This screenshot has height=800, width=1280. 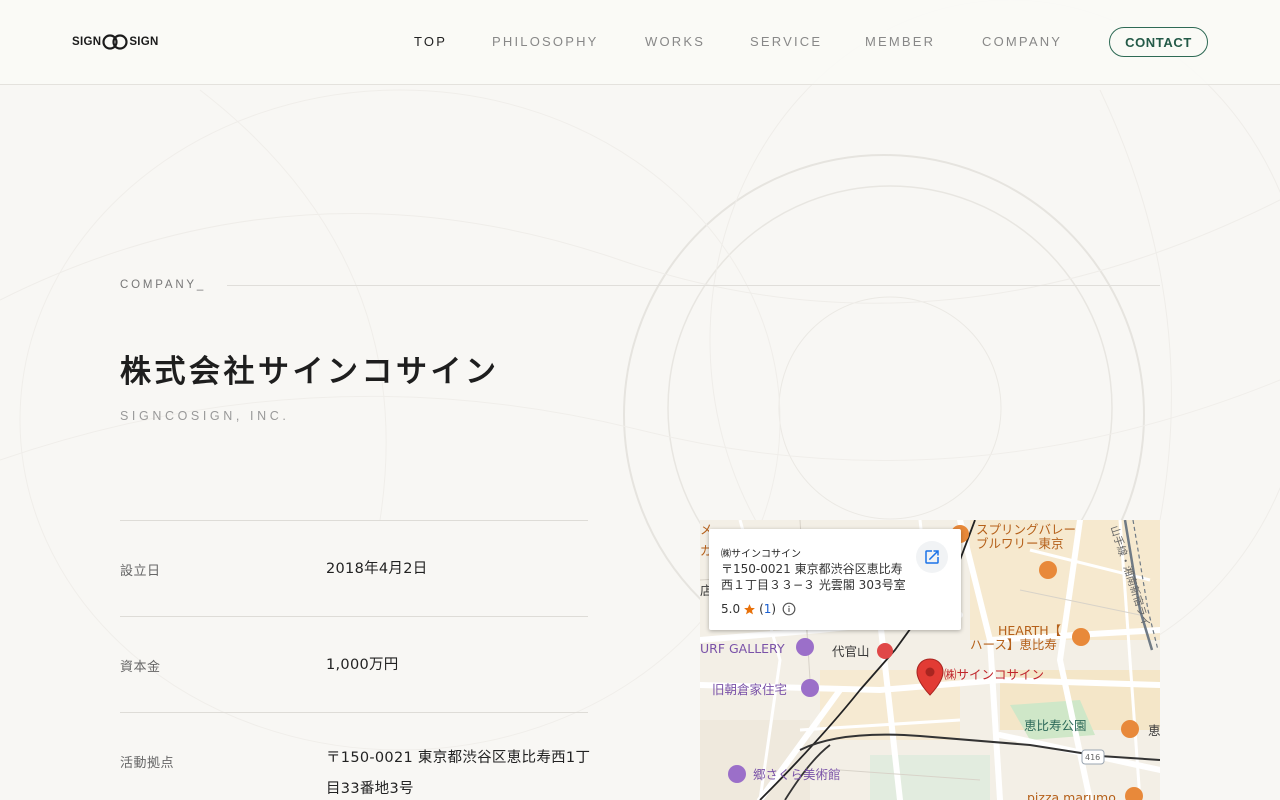 I want to click on marker-label: ㈱サインコサイン, so click(x=994, y=675).